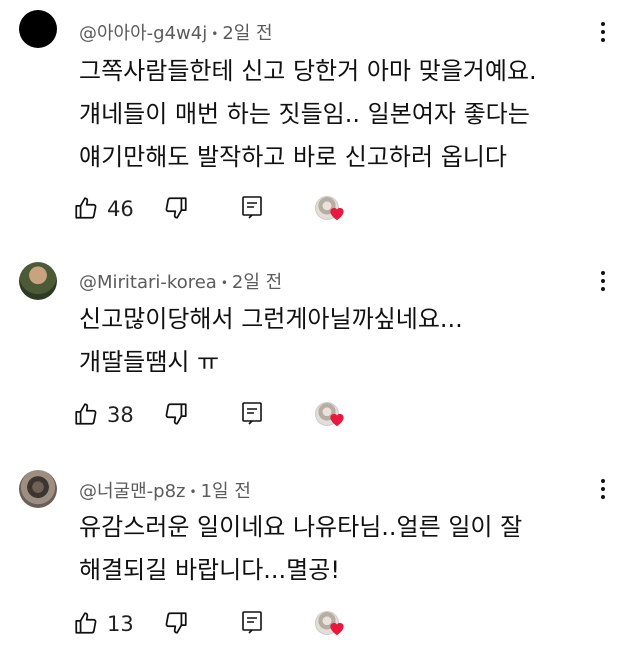 The width and height of the screenshot is (640, 661). What do you see at coordinates (120, 209) in the screenshot?
I see `like-count: 46` at bounding box center [120, 209].